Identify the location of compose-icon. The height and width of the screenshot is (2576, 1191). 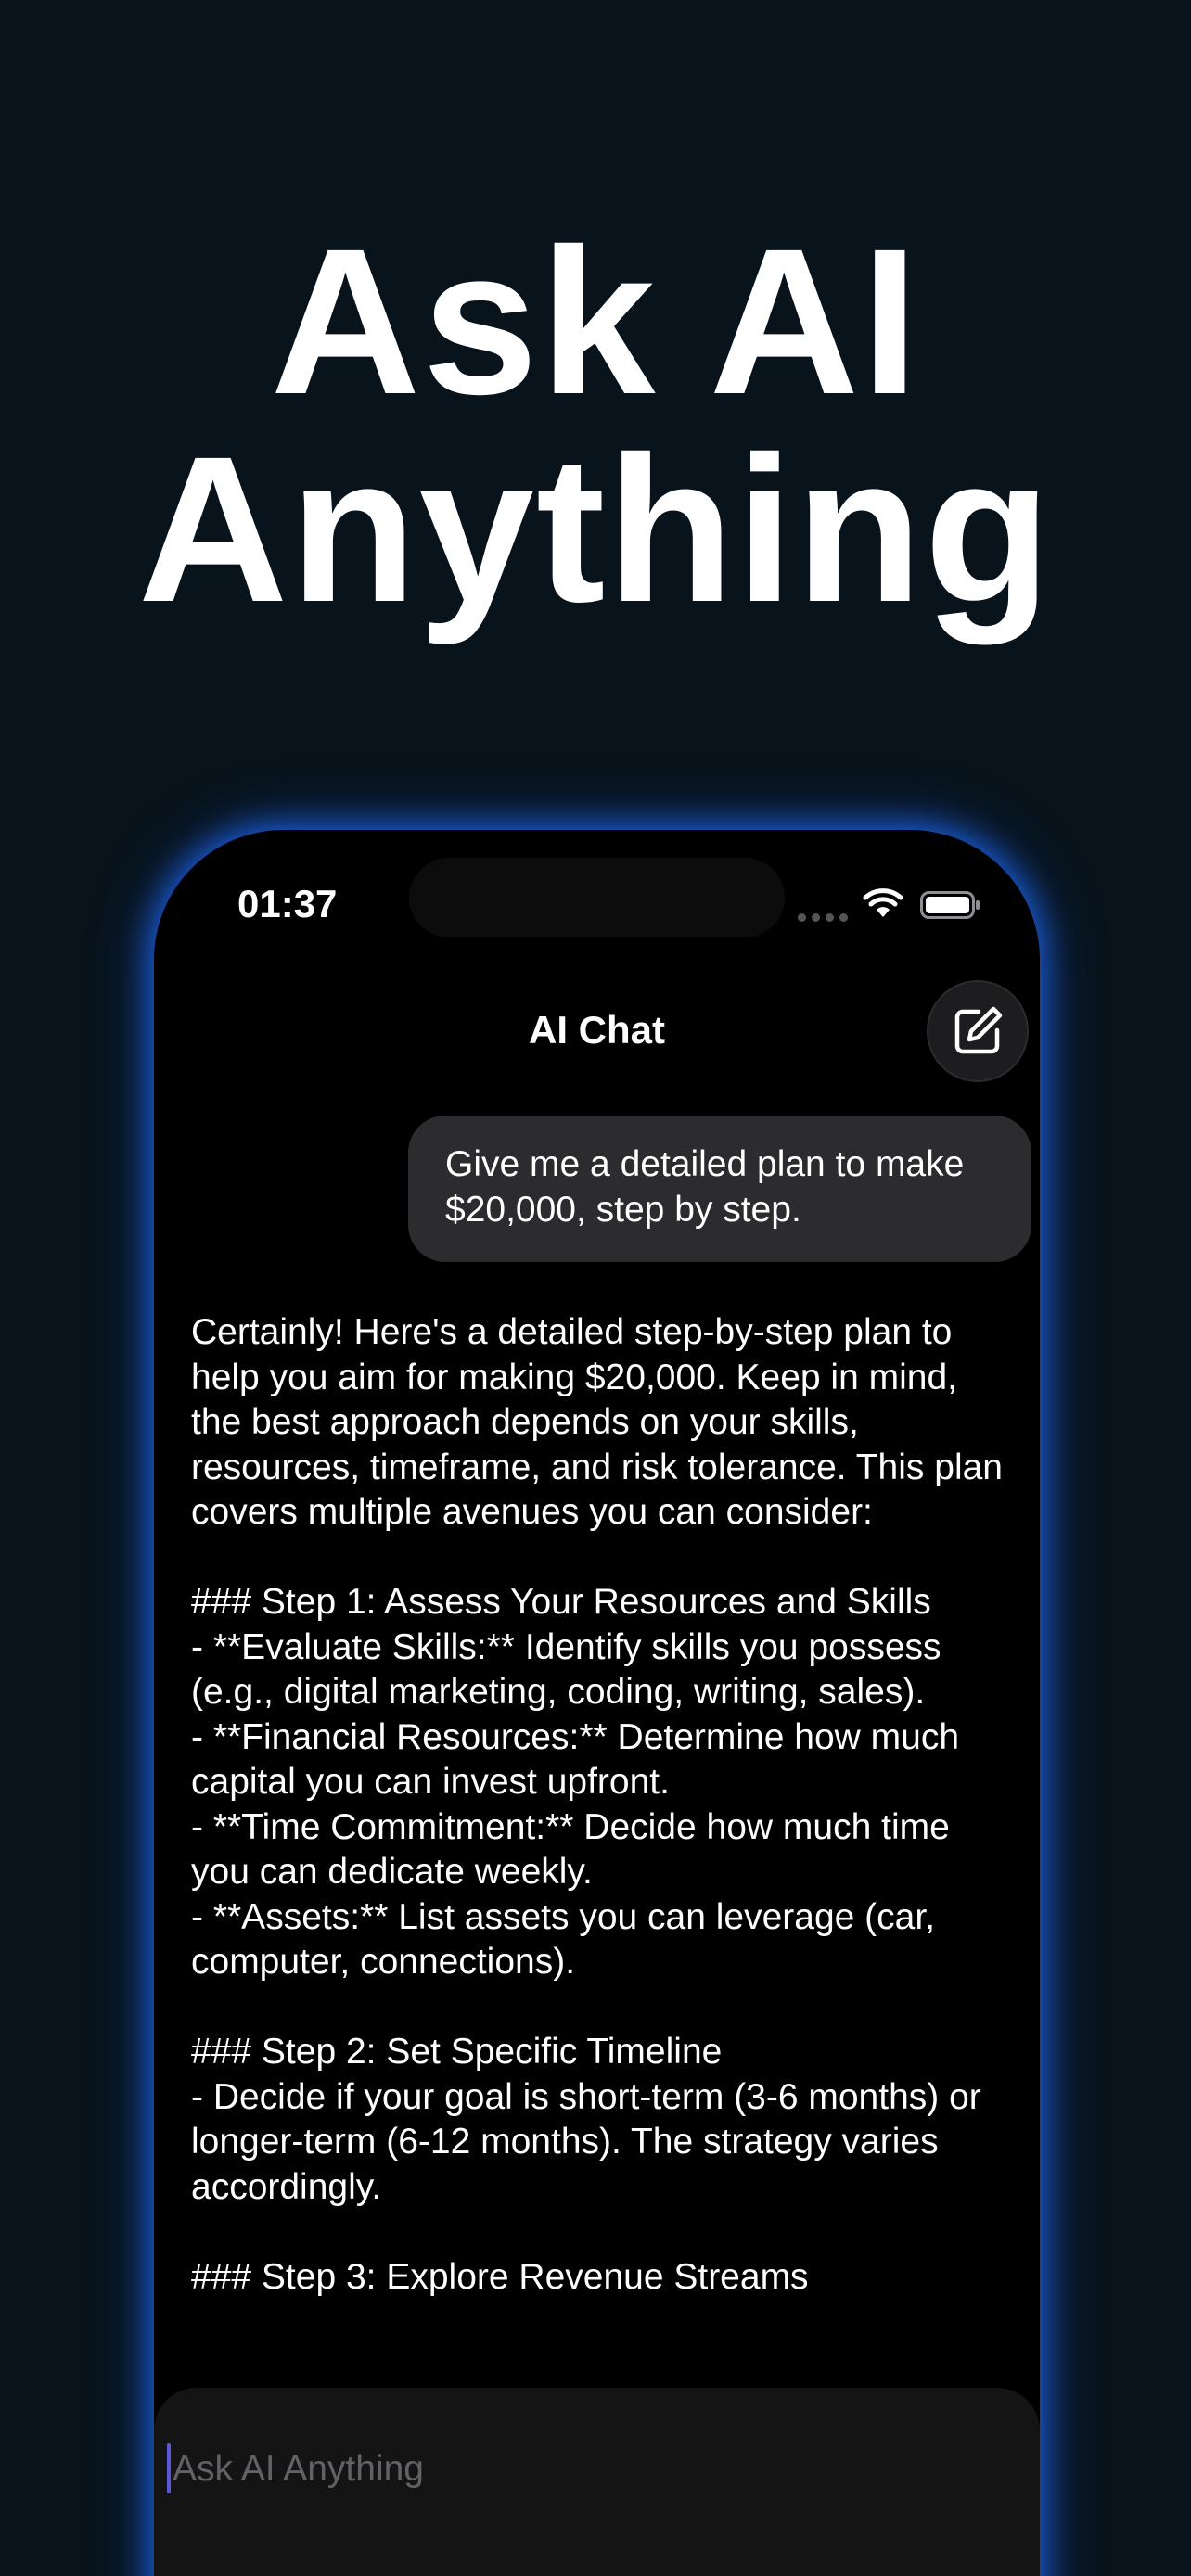
(978, 1030).